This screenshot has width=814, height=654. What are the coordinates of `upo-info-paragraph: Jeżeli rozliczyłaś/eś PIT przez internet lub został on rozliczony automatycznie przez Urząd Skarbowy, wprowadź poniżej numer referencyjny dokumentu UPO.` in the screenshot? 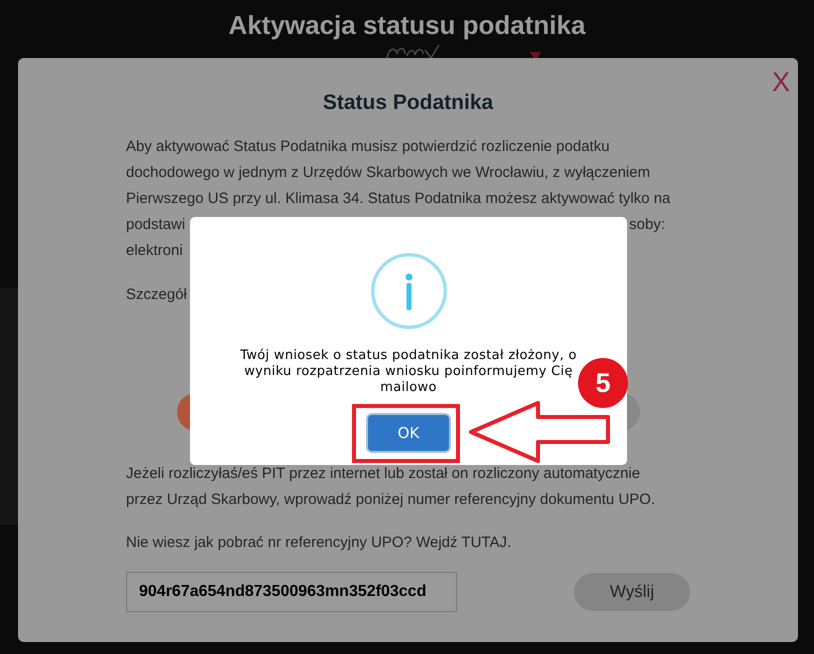 It's located at (391, 487).